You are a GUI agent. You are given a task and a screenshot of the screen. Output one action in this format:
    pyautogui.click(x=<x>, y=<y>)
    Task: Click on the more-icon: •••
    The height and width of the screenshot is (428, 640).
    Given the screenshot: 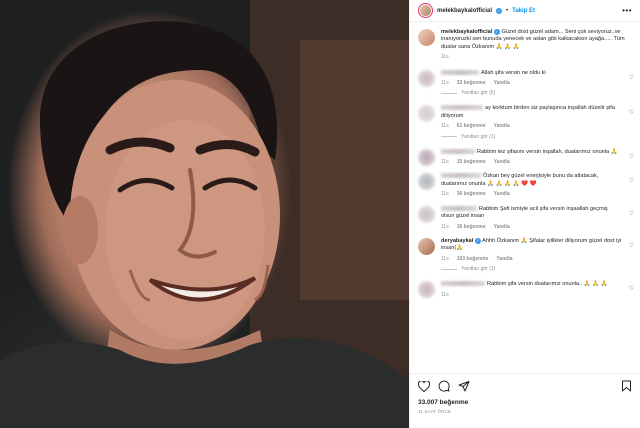 What is the action you would take?
    pyautogui.click(x=627, y=10)
    